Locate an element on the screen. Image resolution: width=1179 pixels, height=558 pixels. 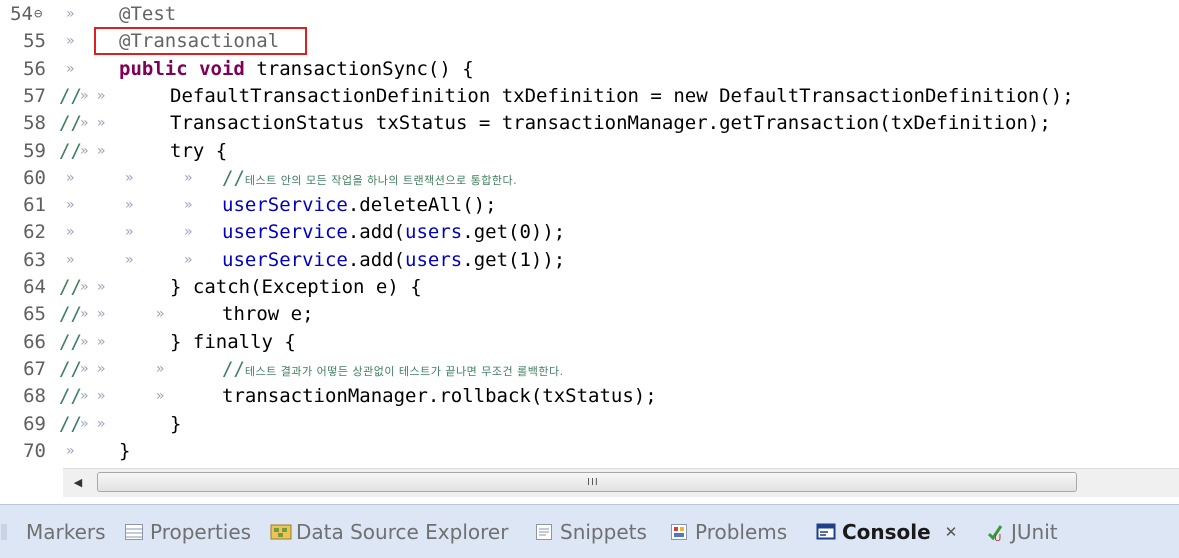
tab-properties: Properties is located at coordinates (187, 532).